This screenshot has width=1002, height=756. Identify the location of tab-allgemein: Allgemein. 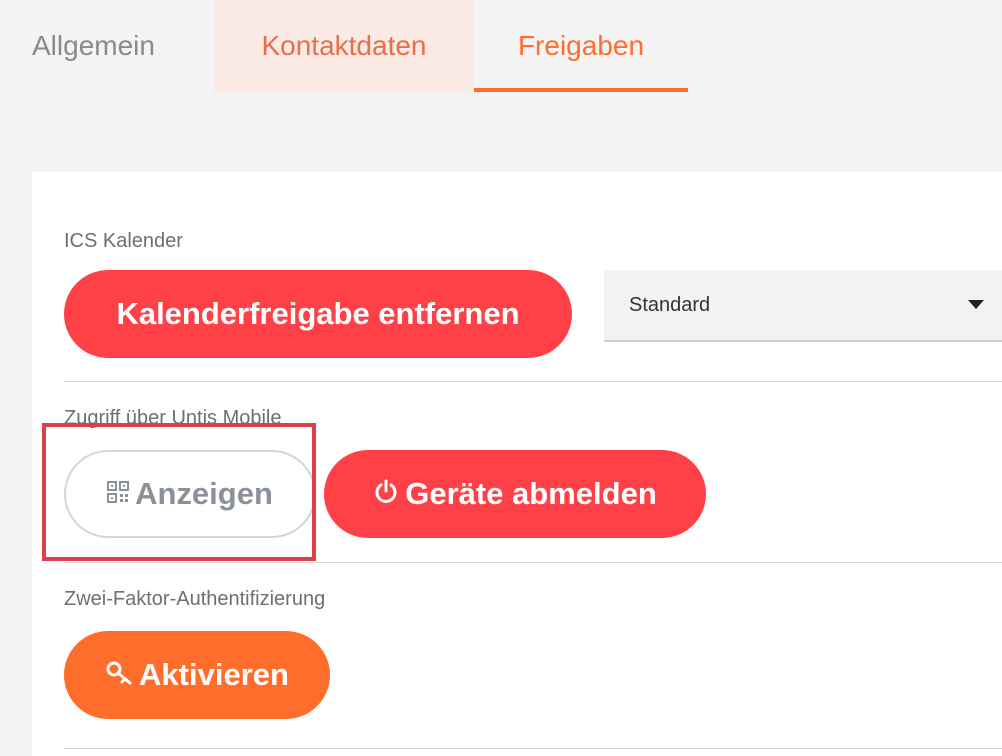
(111, 46).